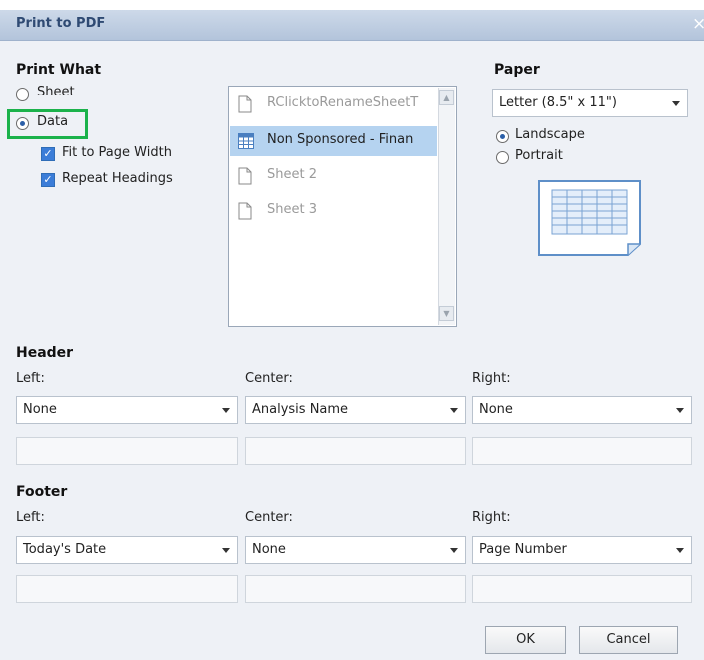  Describe the element at coordinates (48, 180) in the screenshot. I see `repeat-headings-checkbox: ✓` at that location.